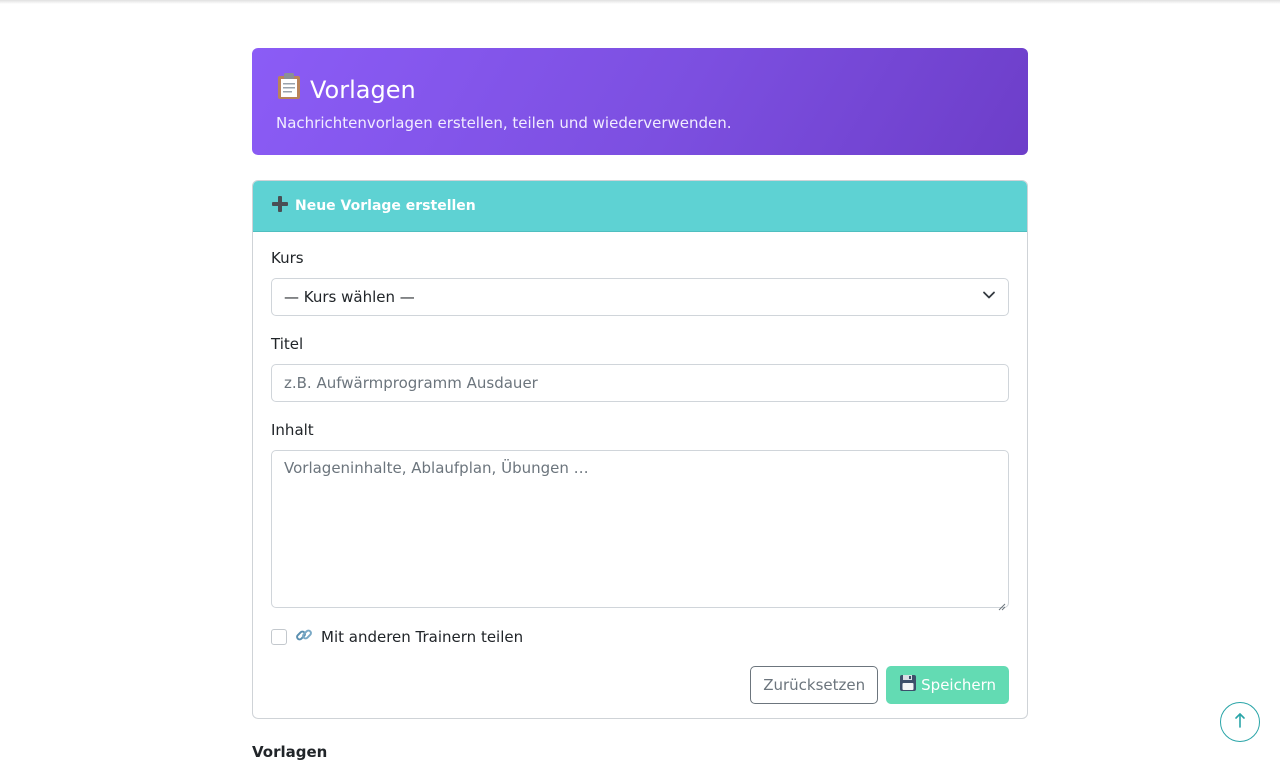  Describe the element at coordinates (363, 89) in the screenshot. I see `page-title: Vorlagen` at that location.